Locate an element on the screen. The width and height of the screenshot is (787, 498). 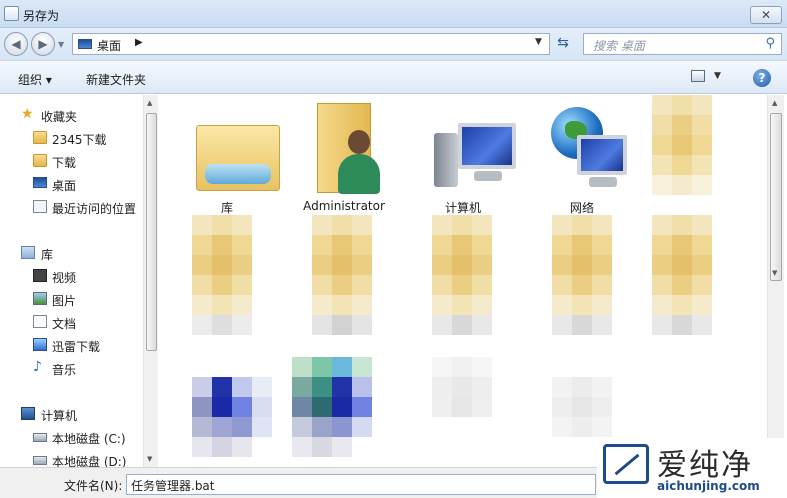
forward-button: ▶ is located at coordinates (43, 44).